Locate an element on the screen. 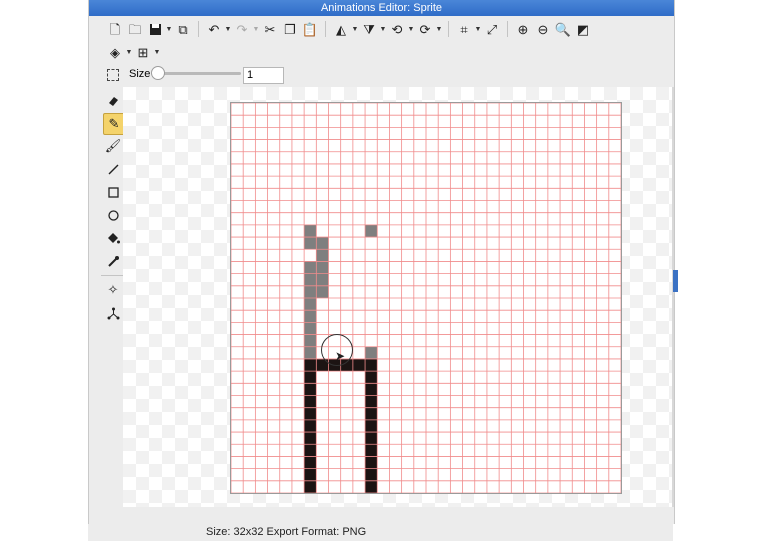 Image resolution: width=763 pixels, height=541 pixels. undo-icon: ↶ is located at coordinates (214, 29).